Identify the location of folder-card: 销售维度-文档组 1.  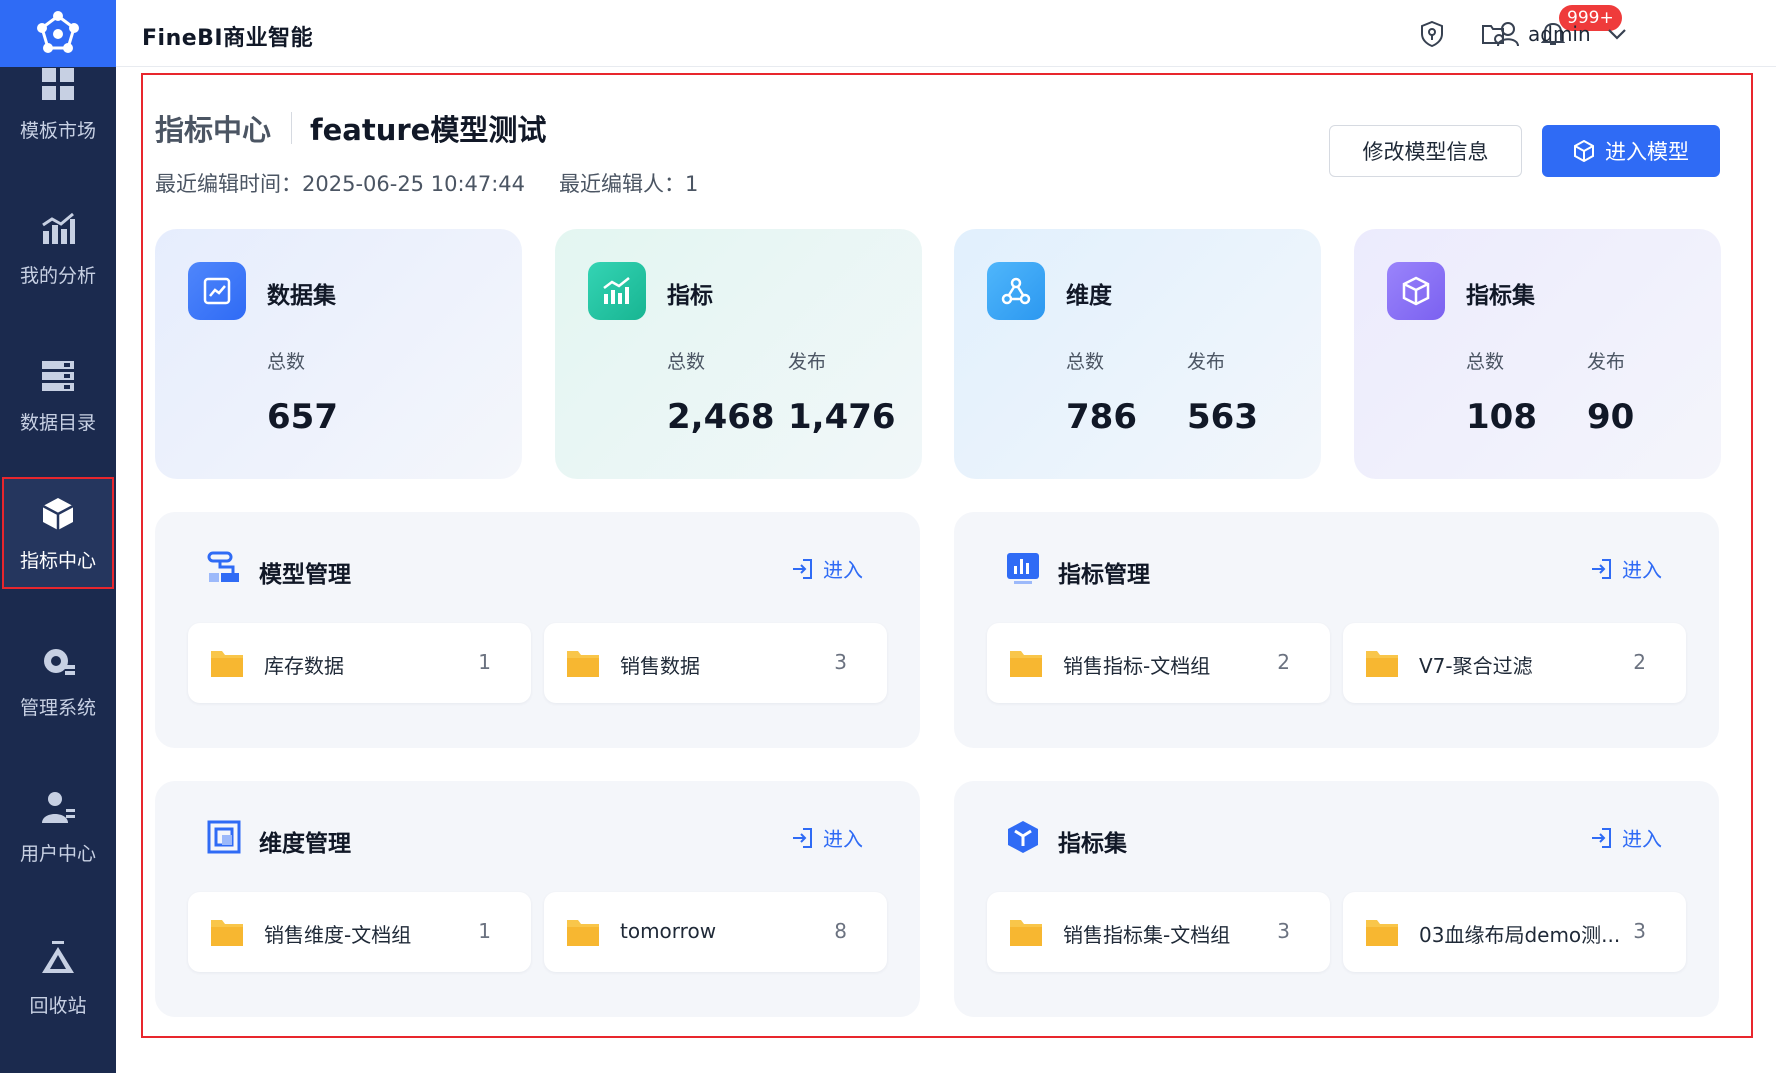
(359, 932).